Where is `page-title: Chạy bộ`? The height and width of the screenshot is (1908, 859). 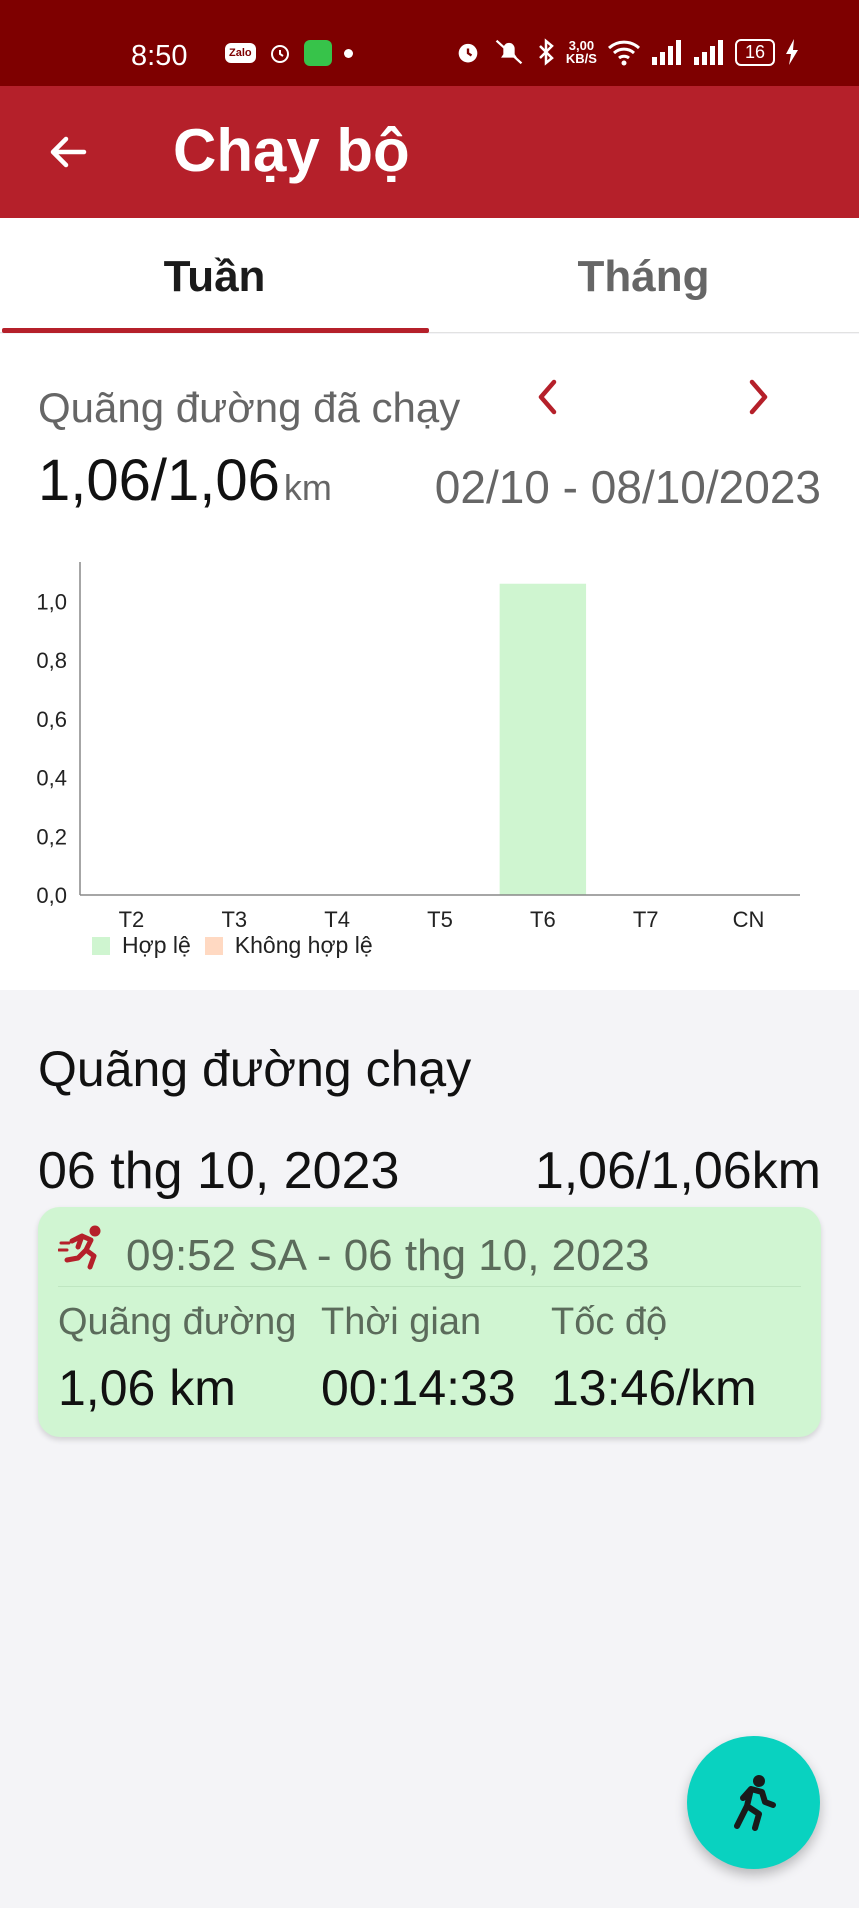
page-title: Chạy bộ is located at coordinates (291, 150).